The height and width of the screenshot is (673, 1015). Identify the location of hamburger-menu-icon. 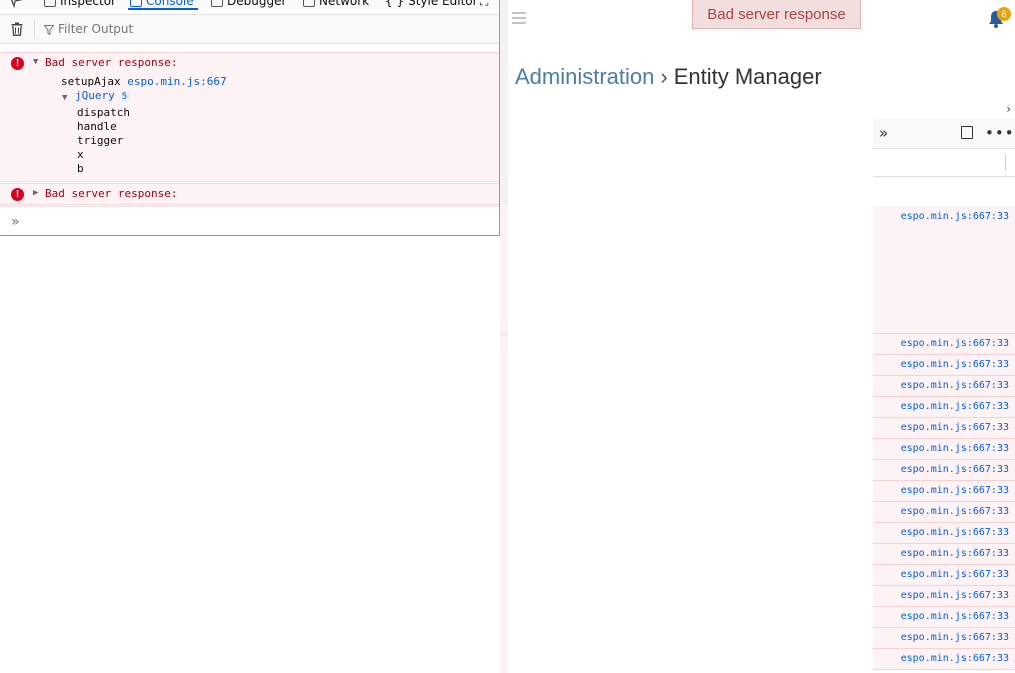
(519, 18).